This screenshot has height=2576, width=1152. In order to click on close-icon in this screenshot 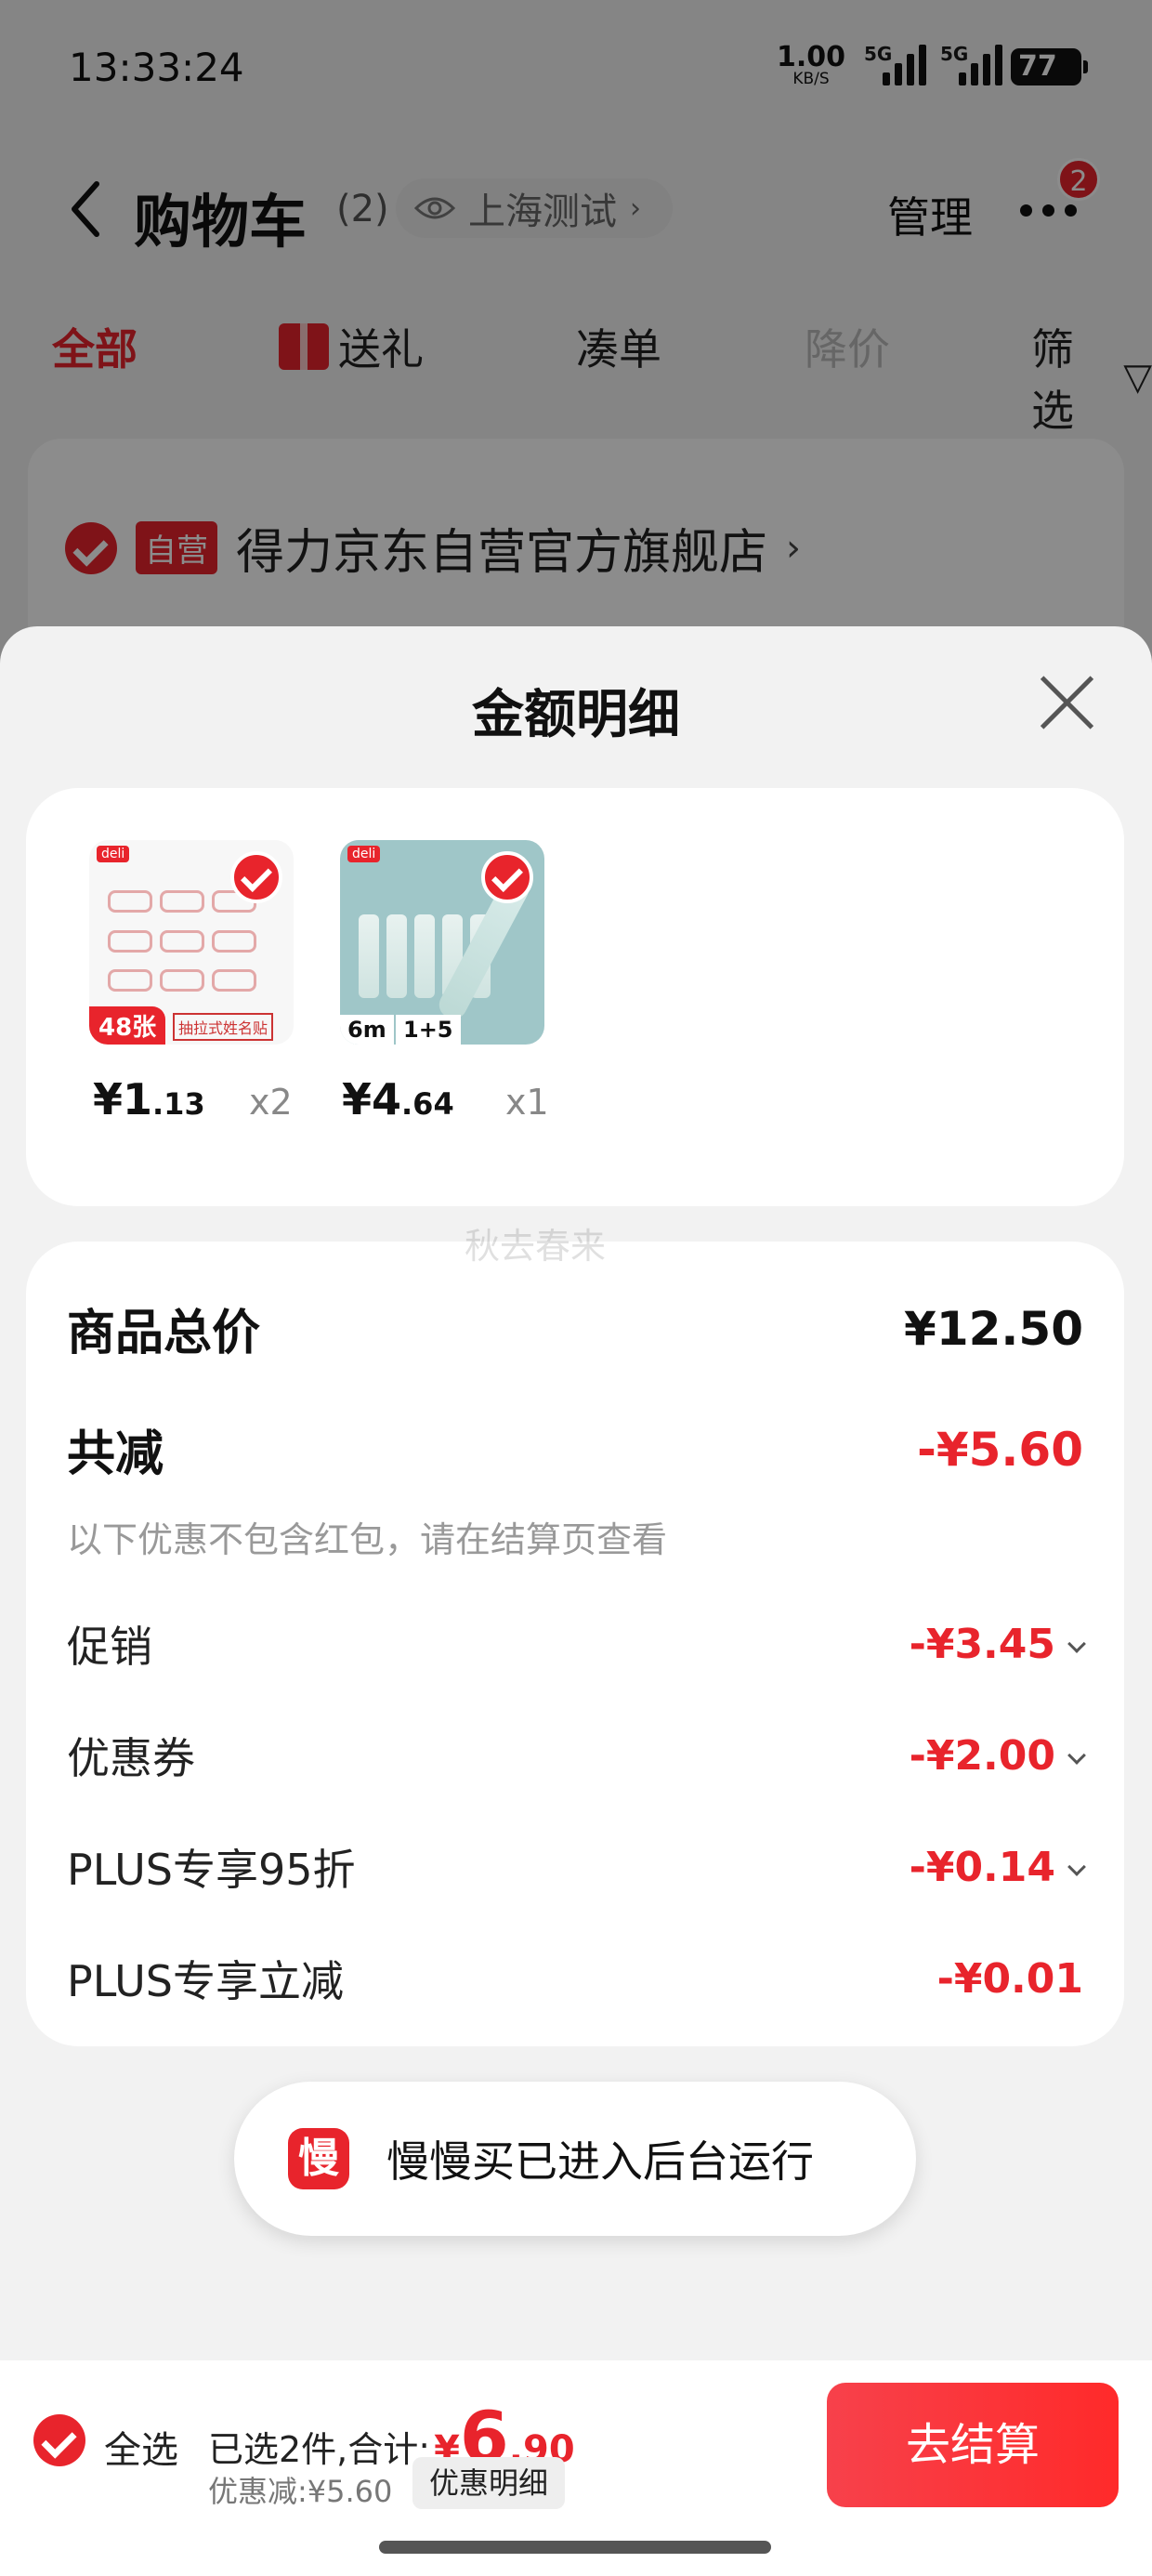, I will do `click(1067, 701)`.